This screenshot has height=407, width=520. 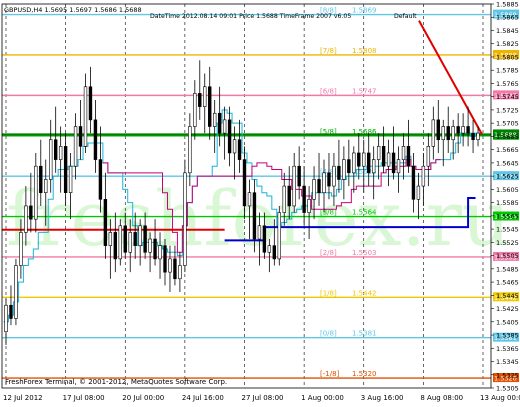 What do you see at coordinates (328, 51) in the screenshot?
I see `level-label: [7/8]` at bounding box center [328, 51].